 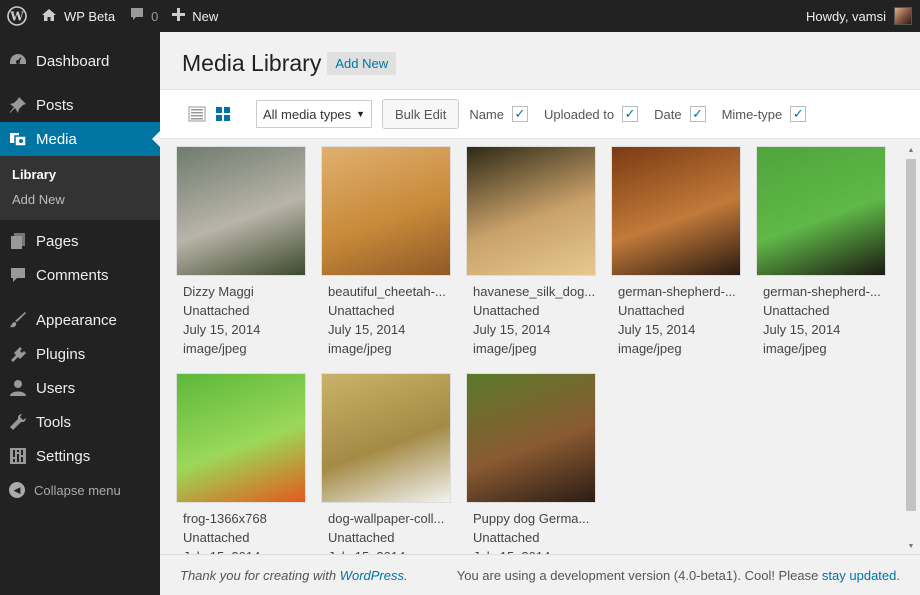 I want to click on plus-icon, so click(x=179, y=16).